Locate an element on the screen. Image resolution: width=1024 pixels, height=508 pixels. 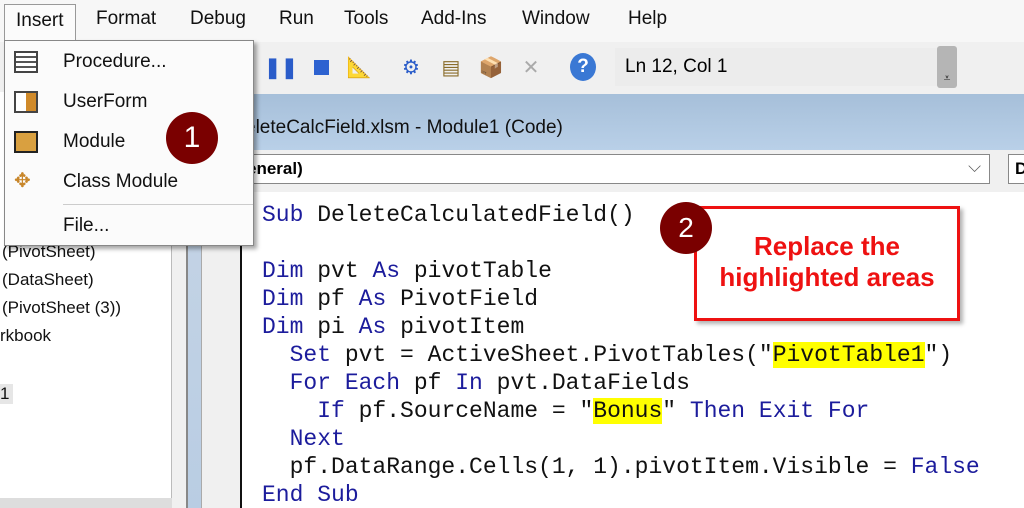
tree-item: (DataSheet) is located at coordinates (48, 280).